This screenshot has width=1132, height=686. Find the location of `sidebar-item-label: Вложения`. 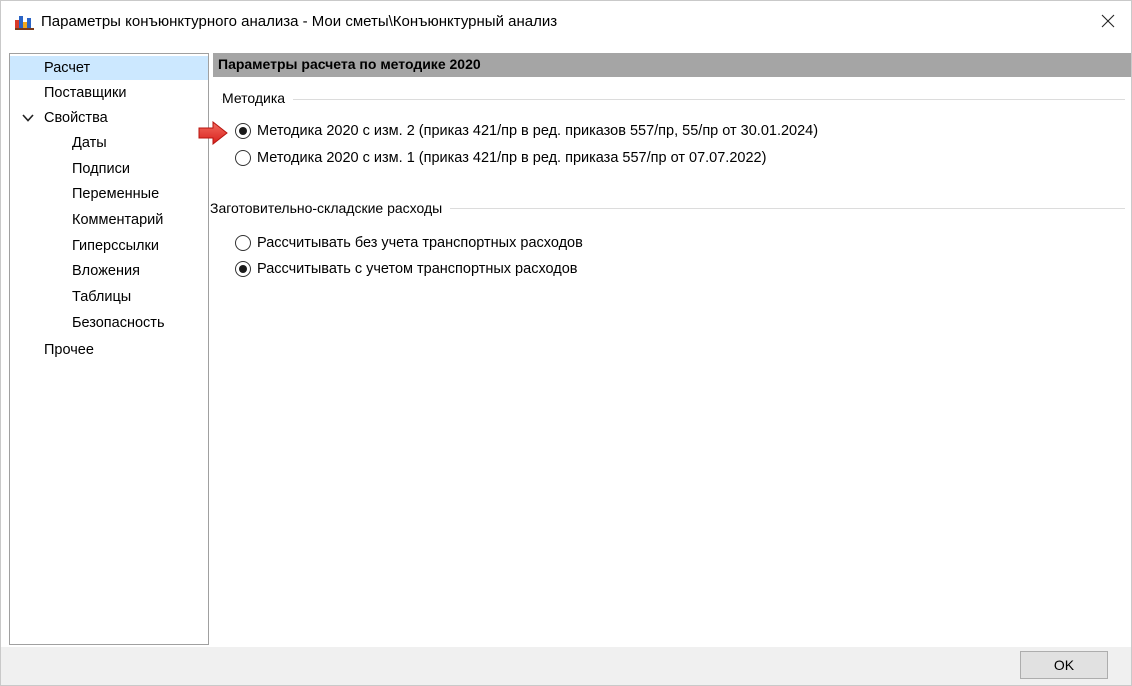

sidebar-item-label: Вложения is located at coordinates (106, 271).